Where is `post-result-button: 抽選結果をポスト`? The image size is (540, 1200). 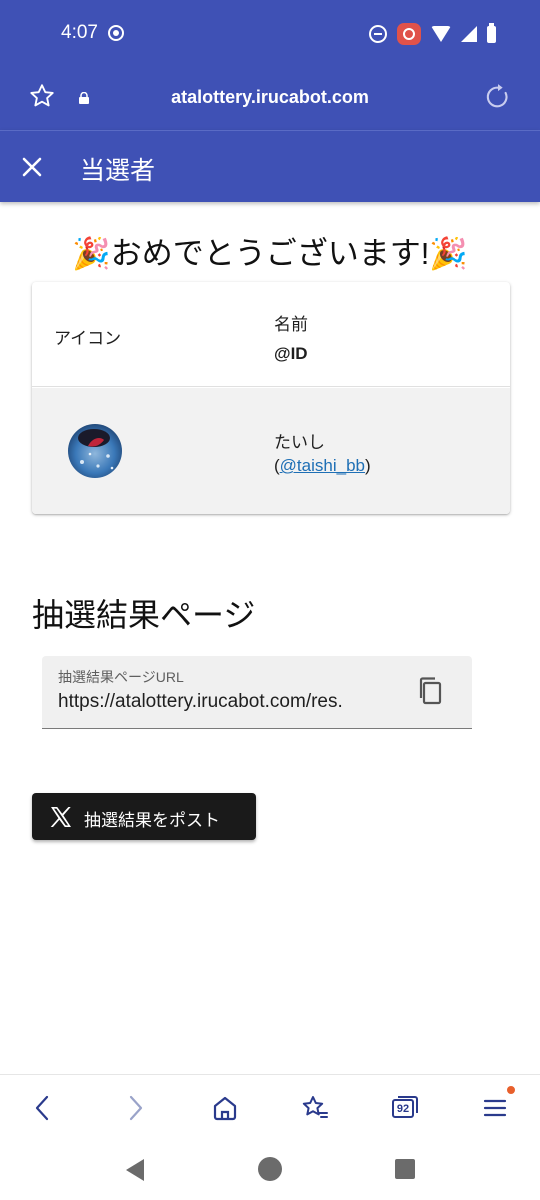
post-result-button: 抽選結果をポスト is located at coordinates (144, 816).